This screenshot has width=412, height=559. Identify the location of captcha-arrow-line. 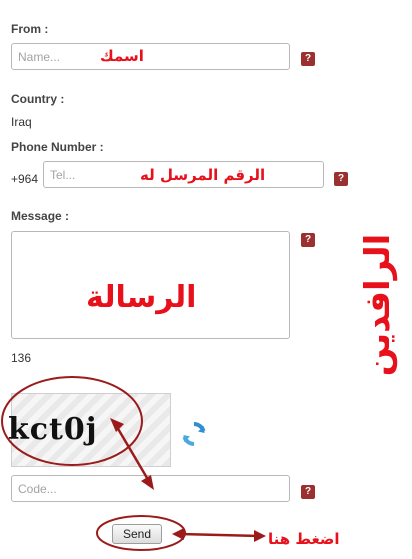
(133, 455).